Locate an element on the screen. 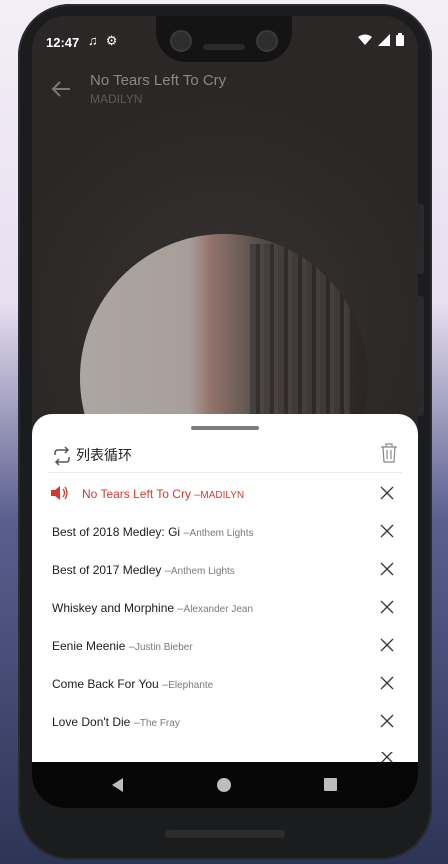 Image resolution: width=448 pixels, height=864 pixels. player-header: No Tears Left To Cry MADILYN is located at coordinates (225, 94).